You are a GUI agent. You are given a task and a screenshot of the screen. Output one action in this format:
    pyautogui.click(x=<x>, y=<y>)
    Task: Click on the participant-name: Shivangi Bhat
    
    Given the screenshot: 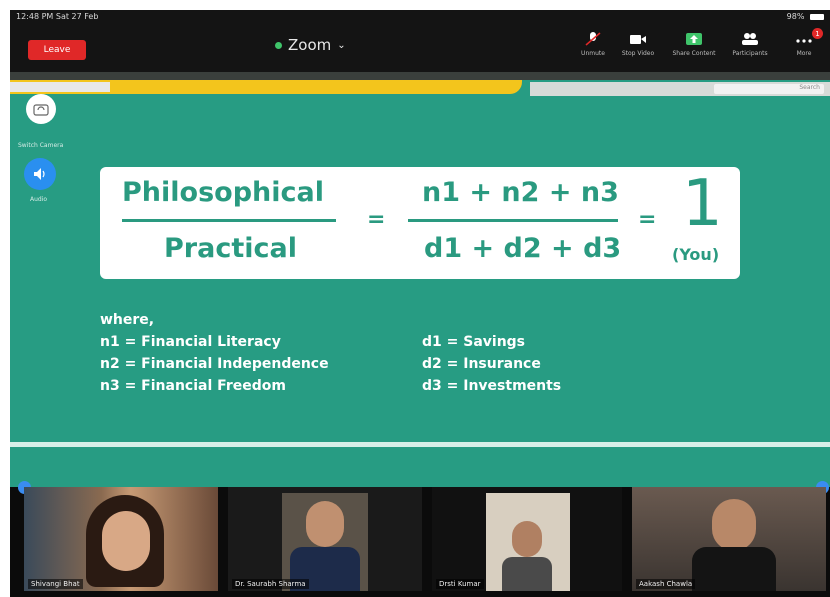 What is the action you would take?
    pyautogui.click(x=55, y=584)
    